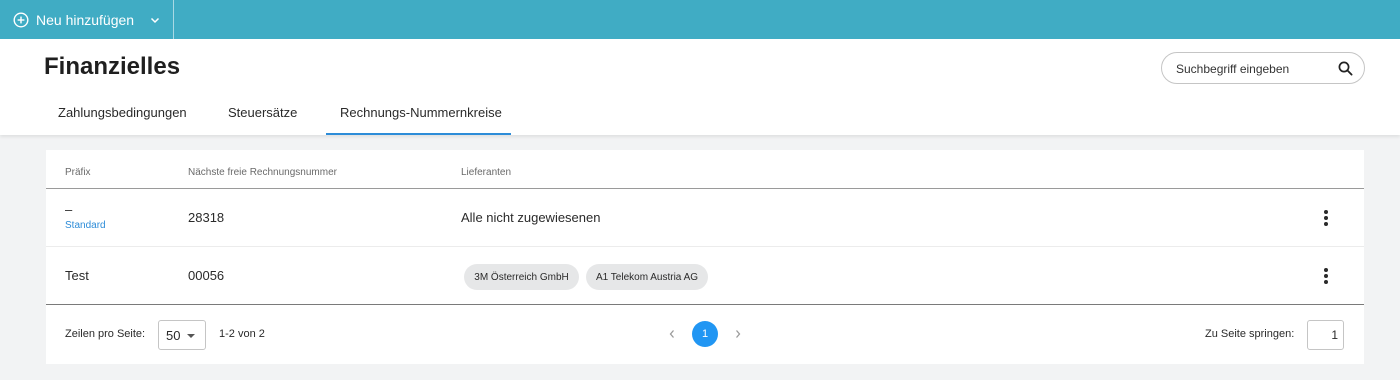 This screenshot has height=380, width=1400. Describe the element at coordinates (21, 19) in the screenshot. I see `plus-circle-icon` at that location.